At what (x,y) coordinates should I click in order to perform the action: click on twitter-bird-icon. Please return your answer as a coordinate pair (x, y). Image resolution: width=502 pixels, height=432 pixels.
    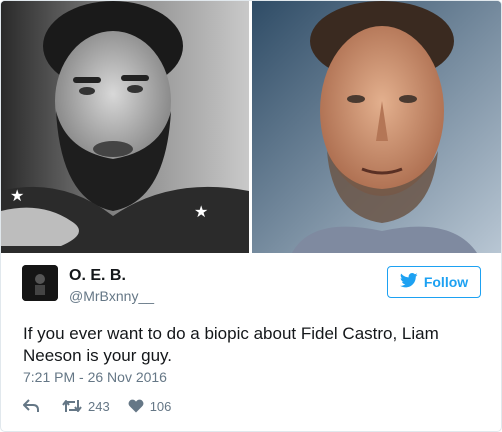
    Looking at the image, I should click on (408, 282).